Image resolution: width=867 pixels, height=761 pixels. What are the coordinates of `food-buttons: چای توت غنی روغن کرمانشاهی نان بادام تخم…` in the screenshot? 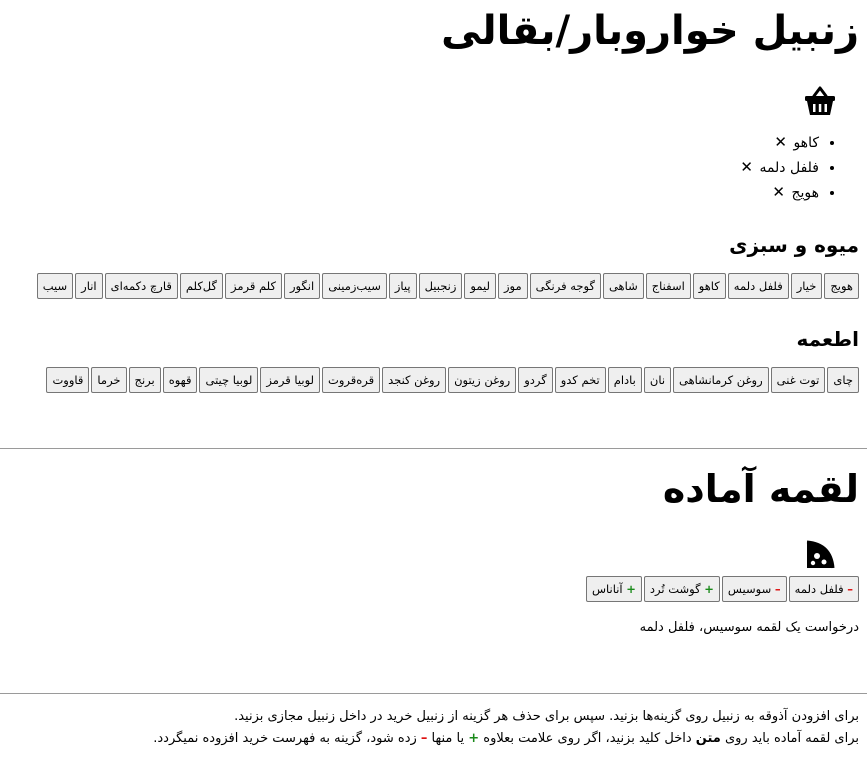 It's located at (433, 380).